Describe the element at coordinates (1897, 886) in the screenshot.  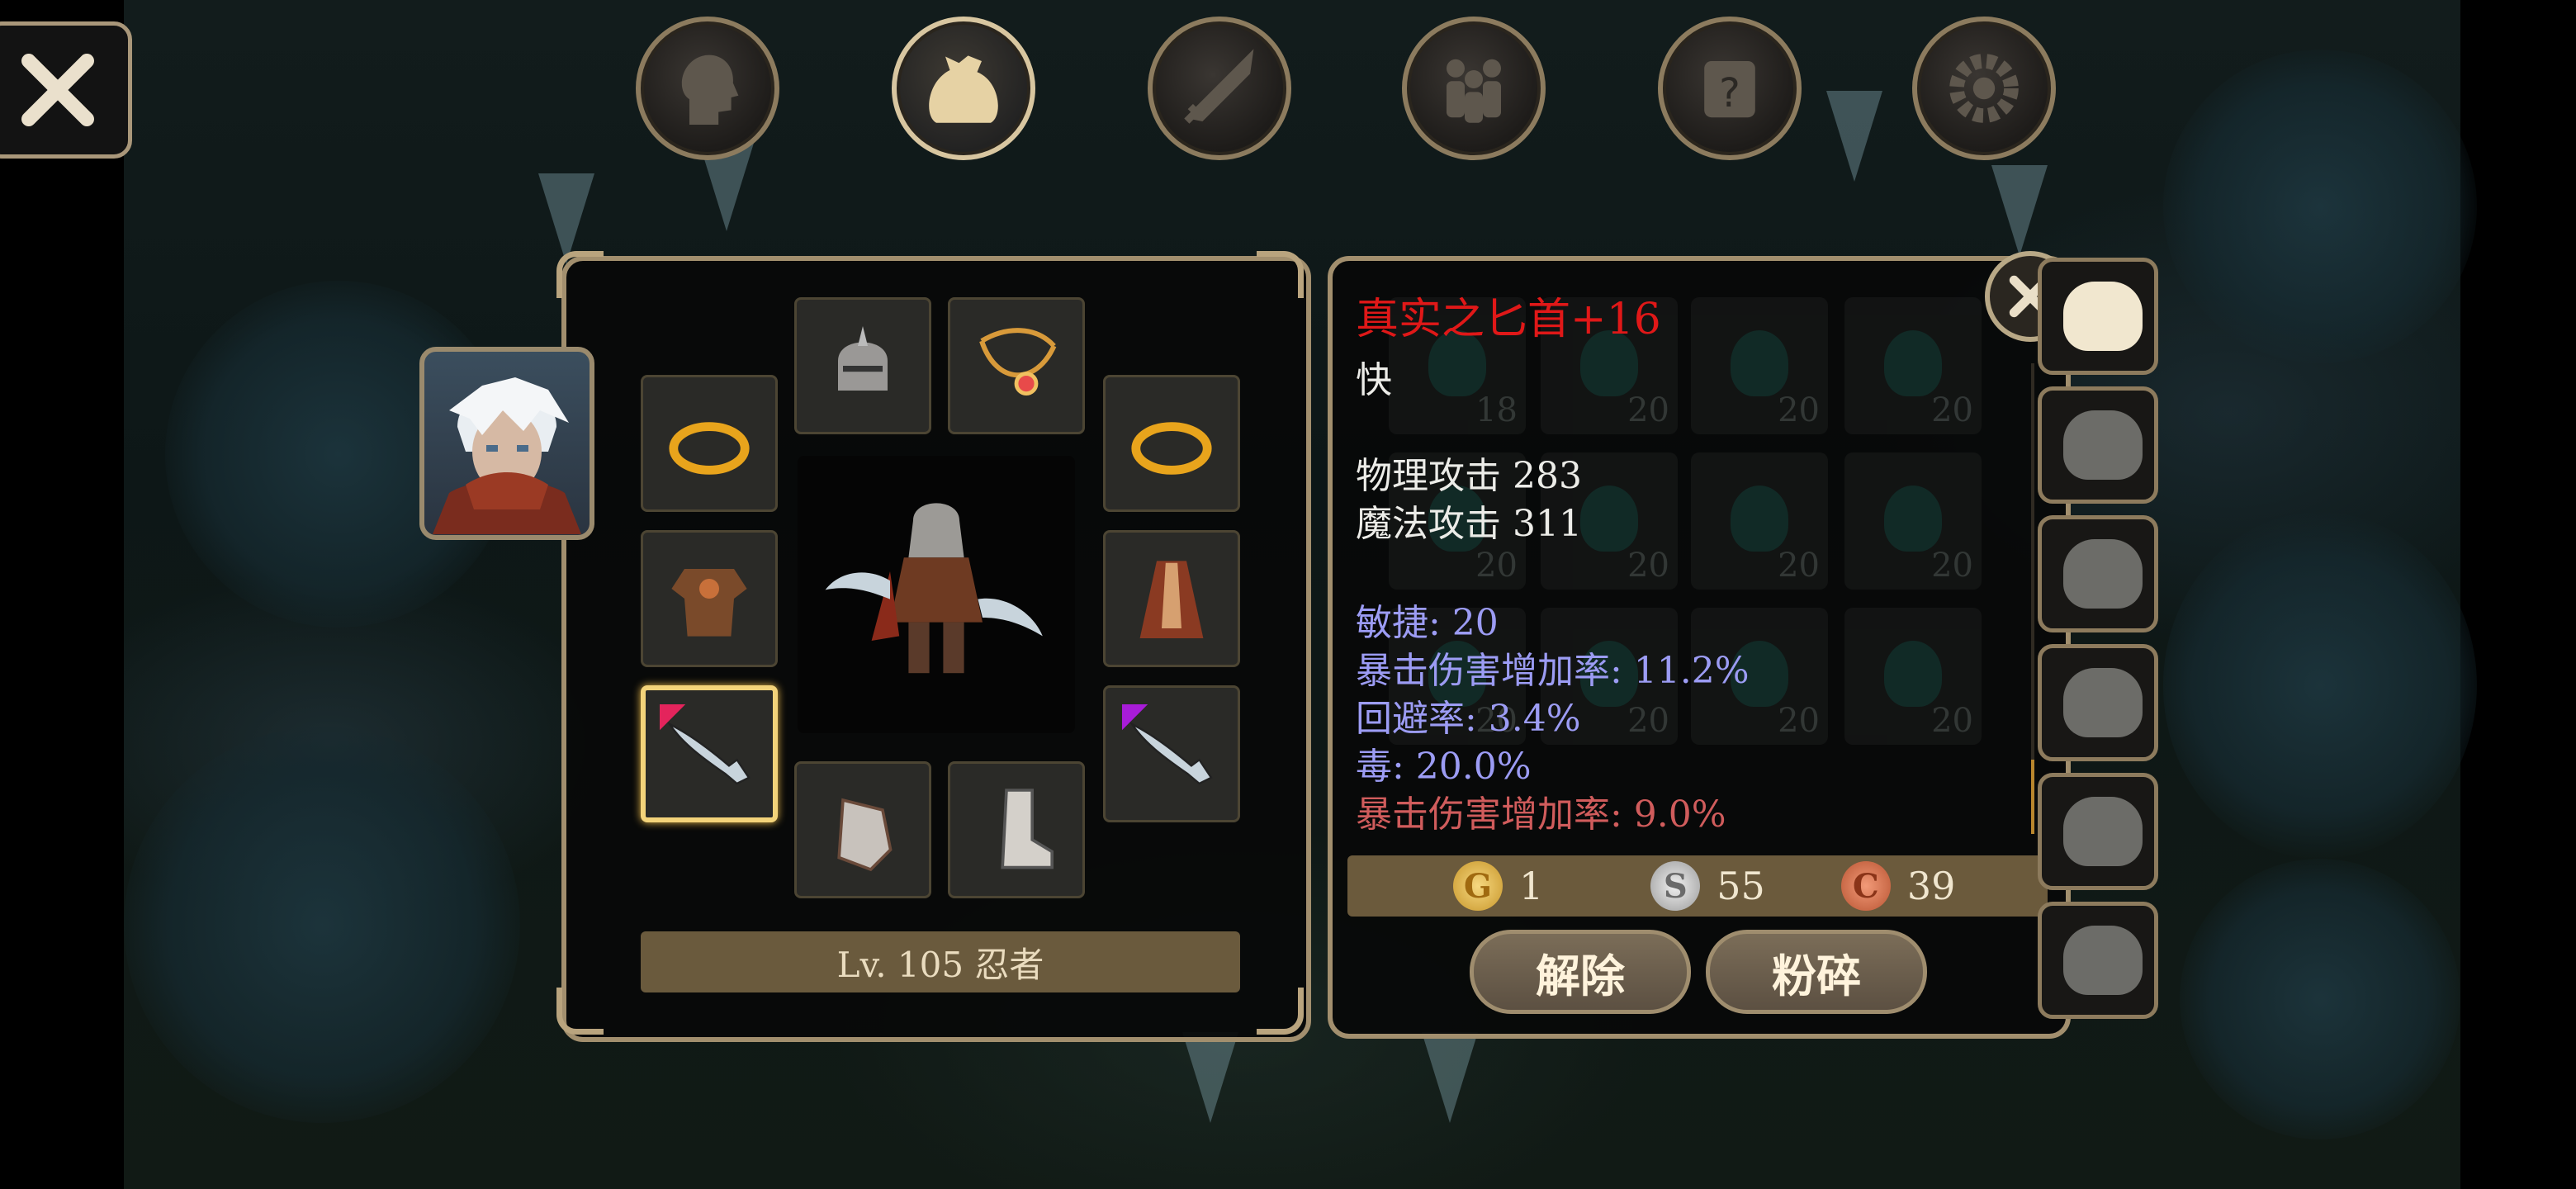
I see `copper-amount: C 39` at that location.